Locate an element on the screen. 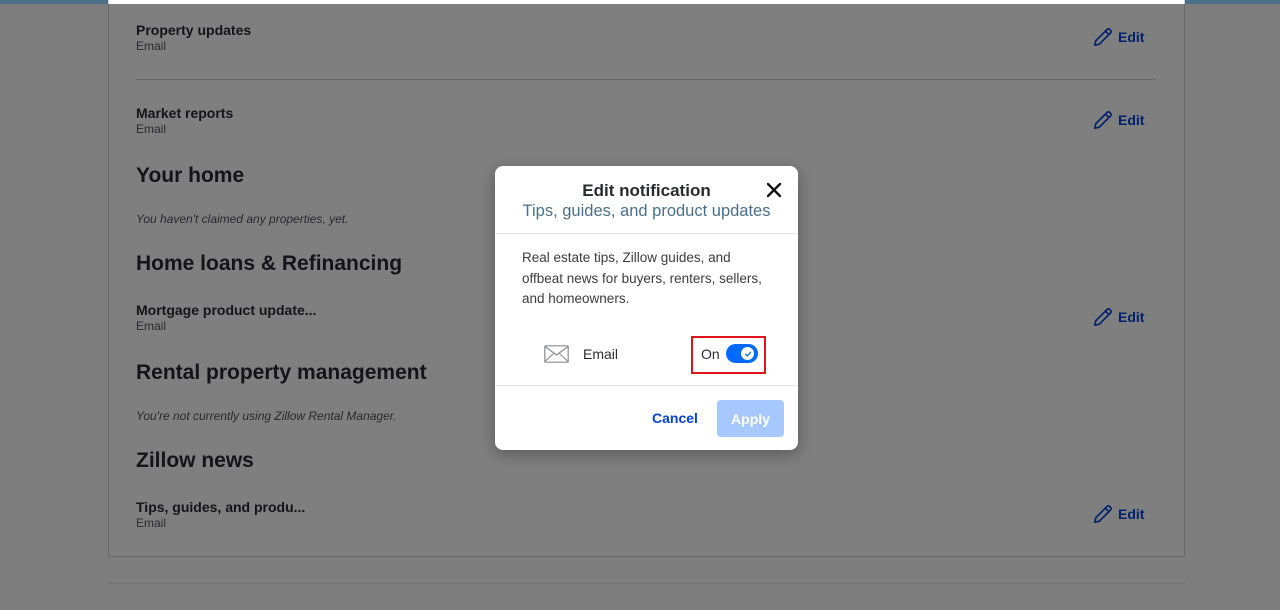  check-icon is located at coordinates (747, 354).